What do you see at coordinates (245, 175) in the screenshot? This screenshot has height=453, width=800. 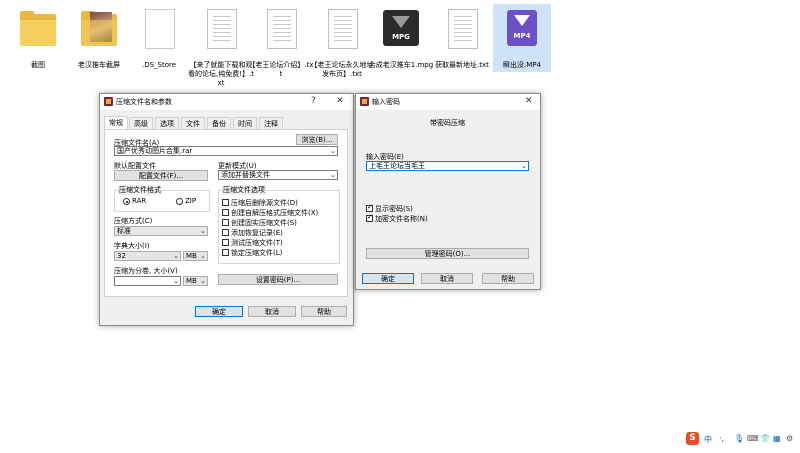 I see `update-mode-value: 添加并替换文件` at bounding box center [245, 175].